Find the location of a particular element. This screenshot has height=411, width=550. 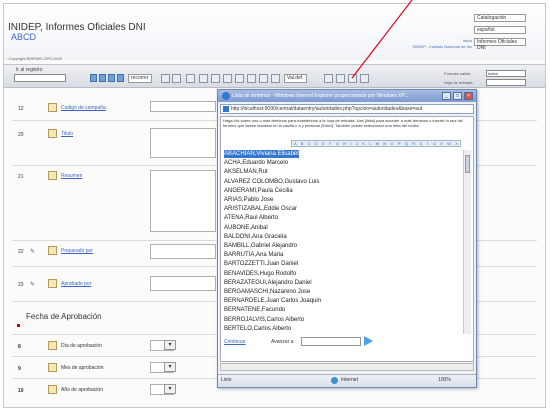

delete-icon is located at coordinates (227, 78).